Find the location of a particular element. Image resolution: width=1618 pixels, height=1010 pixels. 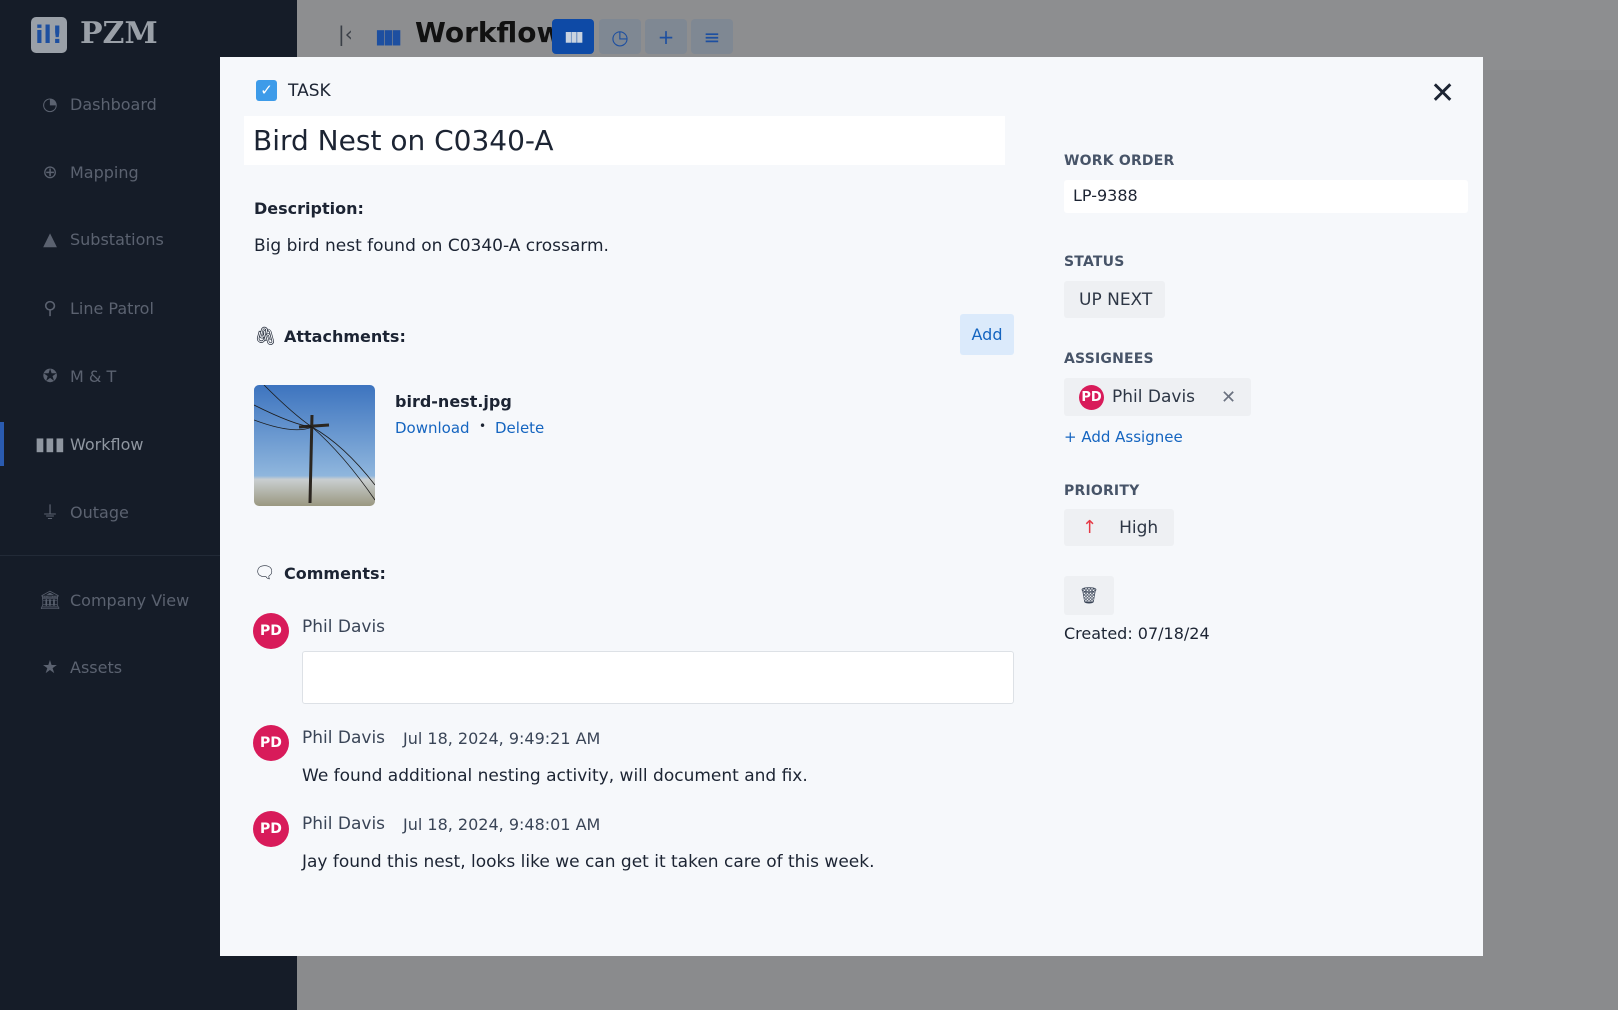

add-button: + is located at coordinates (666, 36).